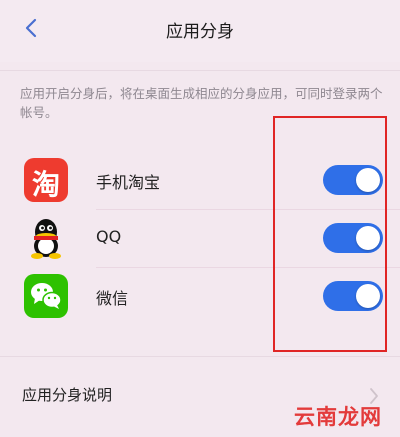 This screenshot has width=400, height=437. What do you see at coordinates (46, 180) in the screenshot?
I see `taobao-icon: 淘` at bounding box center [46, 180].